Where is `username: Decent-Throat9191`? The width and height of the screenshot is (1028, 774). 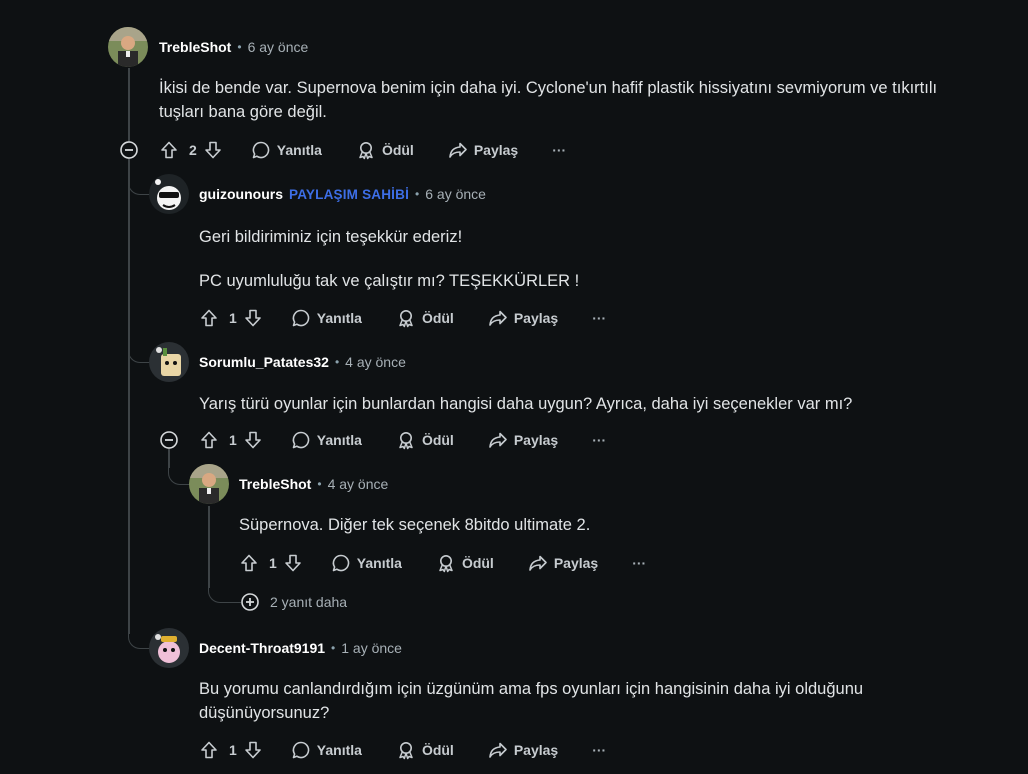
username: Decent-Throat9191 is located at coordinates (262, 648).